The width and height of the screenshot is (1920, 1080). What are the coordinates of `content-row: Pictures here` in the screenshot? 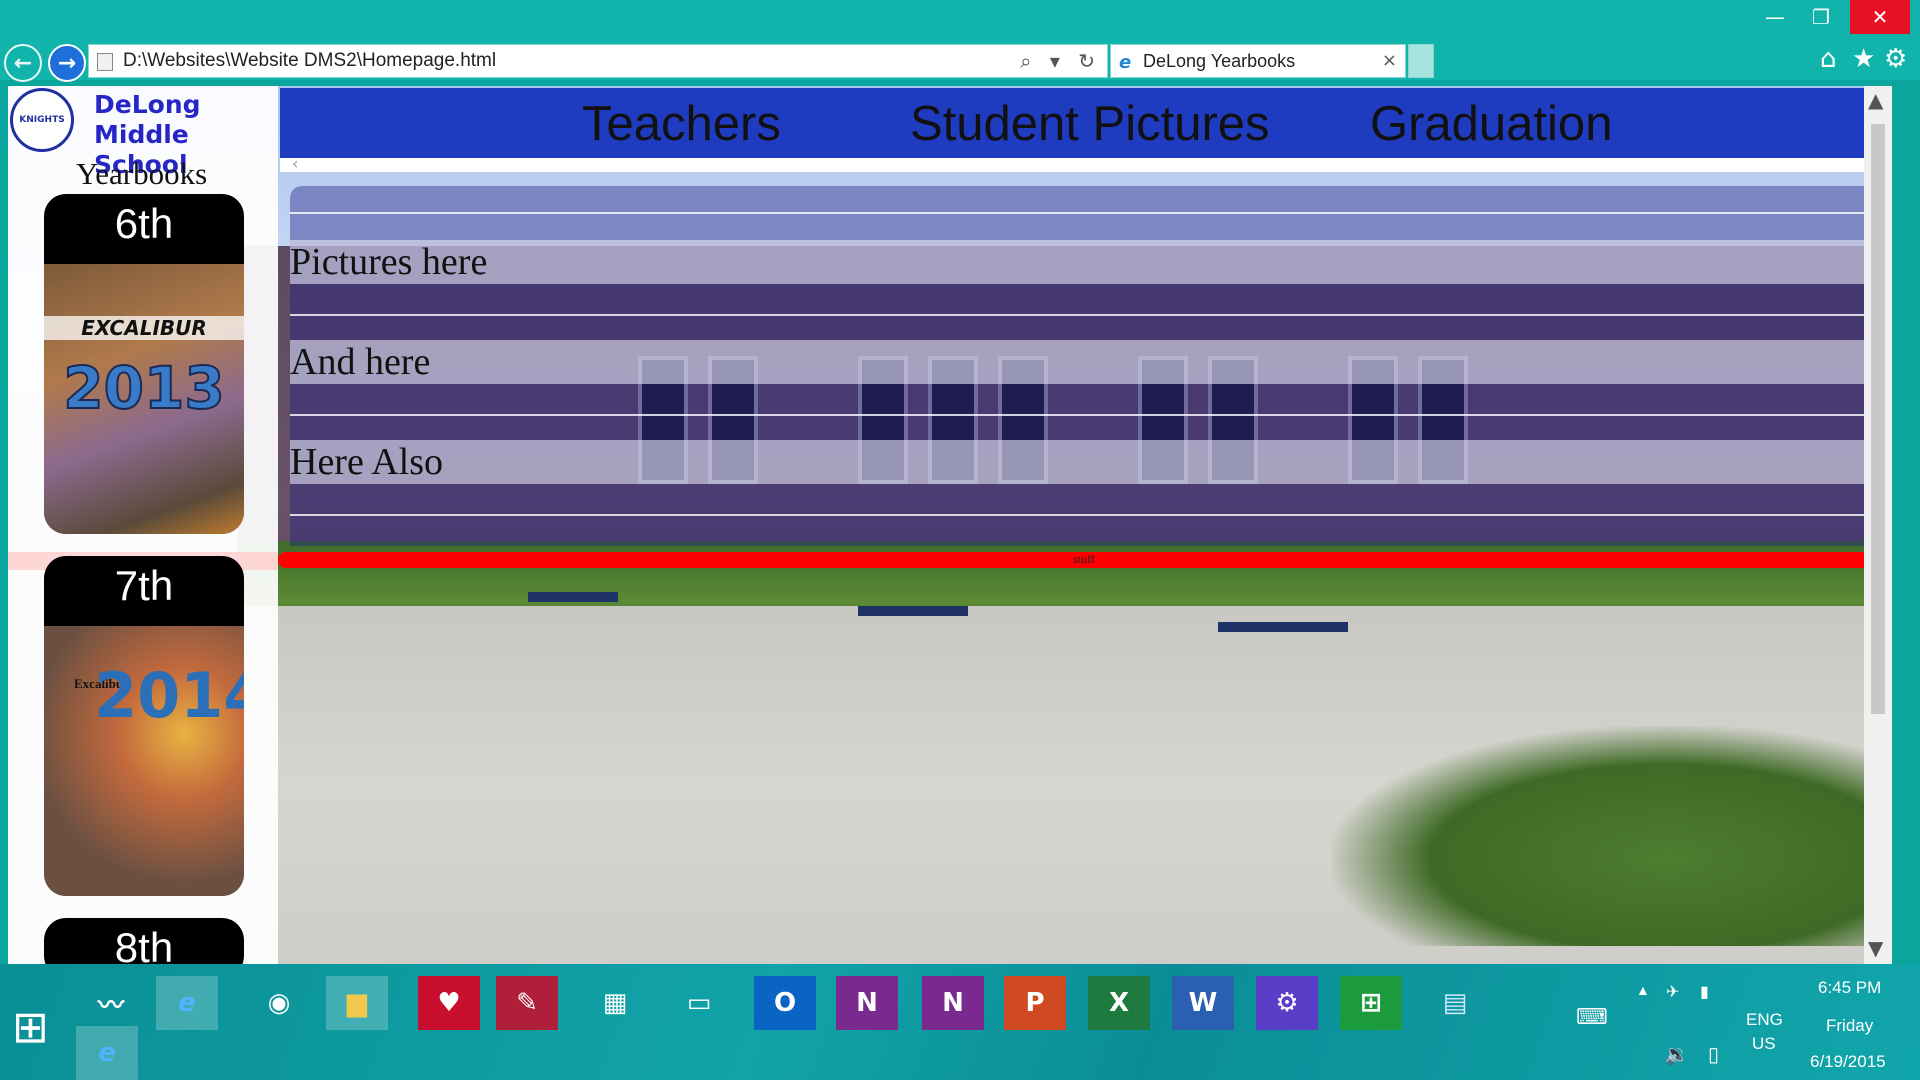 It's located at (1089, 262).